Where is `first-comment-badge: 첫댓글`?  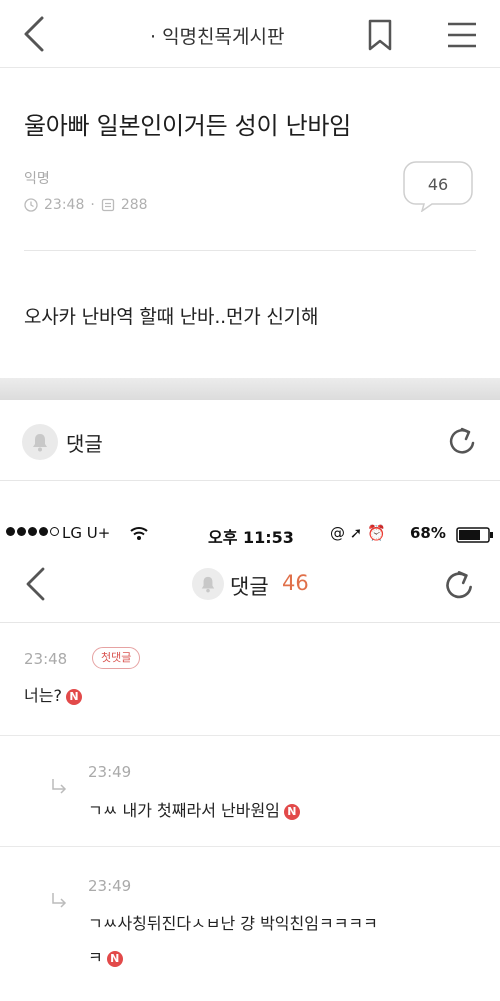 first-comment-badge: 첫댓글 is located at coordinates (116, 658).